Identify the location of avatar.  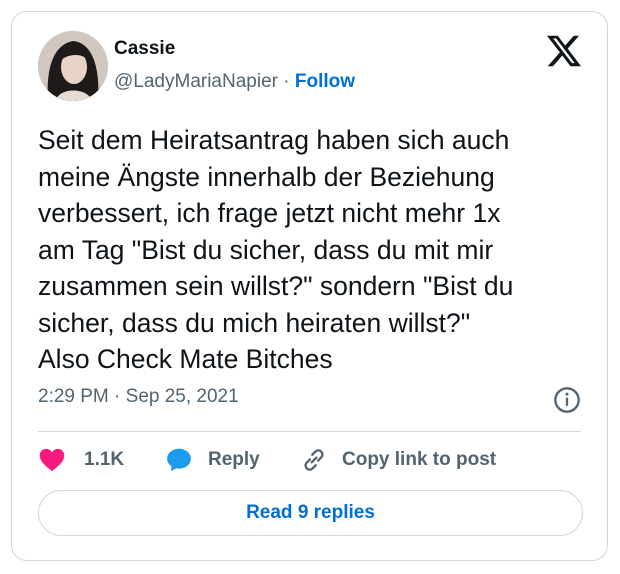
(73, 66).